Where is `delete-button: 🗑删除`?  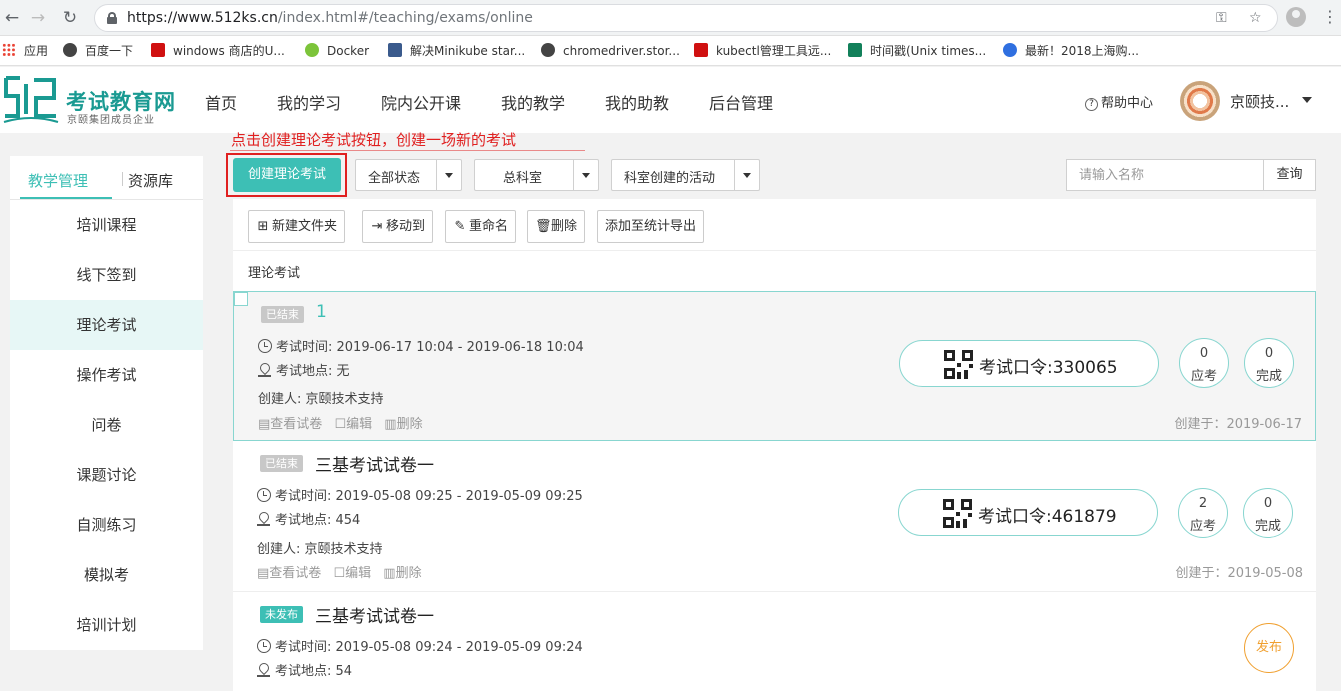 delete-button: 🗑删除 is located at coordinates (556, 226).